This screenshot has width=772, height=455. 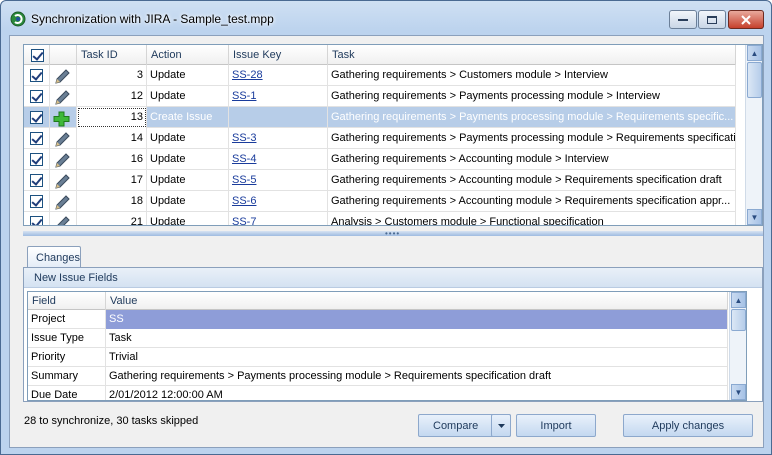 I want to click on field-value: Task, so click(x=417, y=338).